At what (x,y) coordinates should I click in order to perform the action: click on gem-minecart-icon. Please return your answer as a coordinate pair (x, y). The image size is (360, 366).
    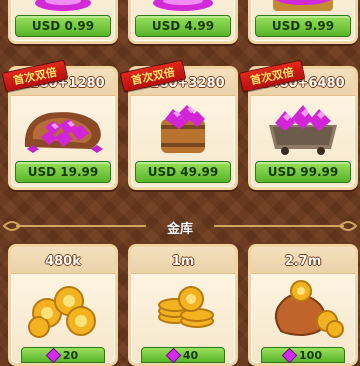
    Looking at the image, I should click on (303, 130).